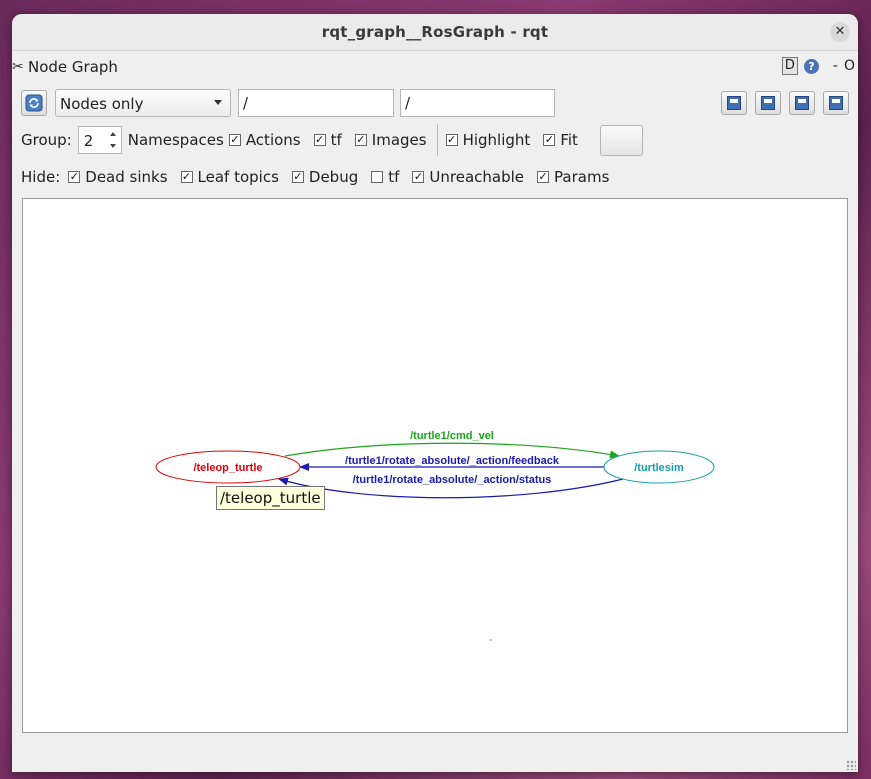  Describe the element at coordinates (319, 140) in the screenshot. I see `tf-checkbox: ✓` at that location.